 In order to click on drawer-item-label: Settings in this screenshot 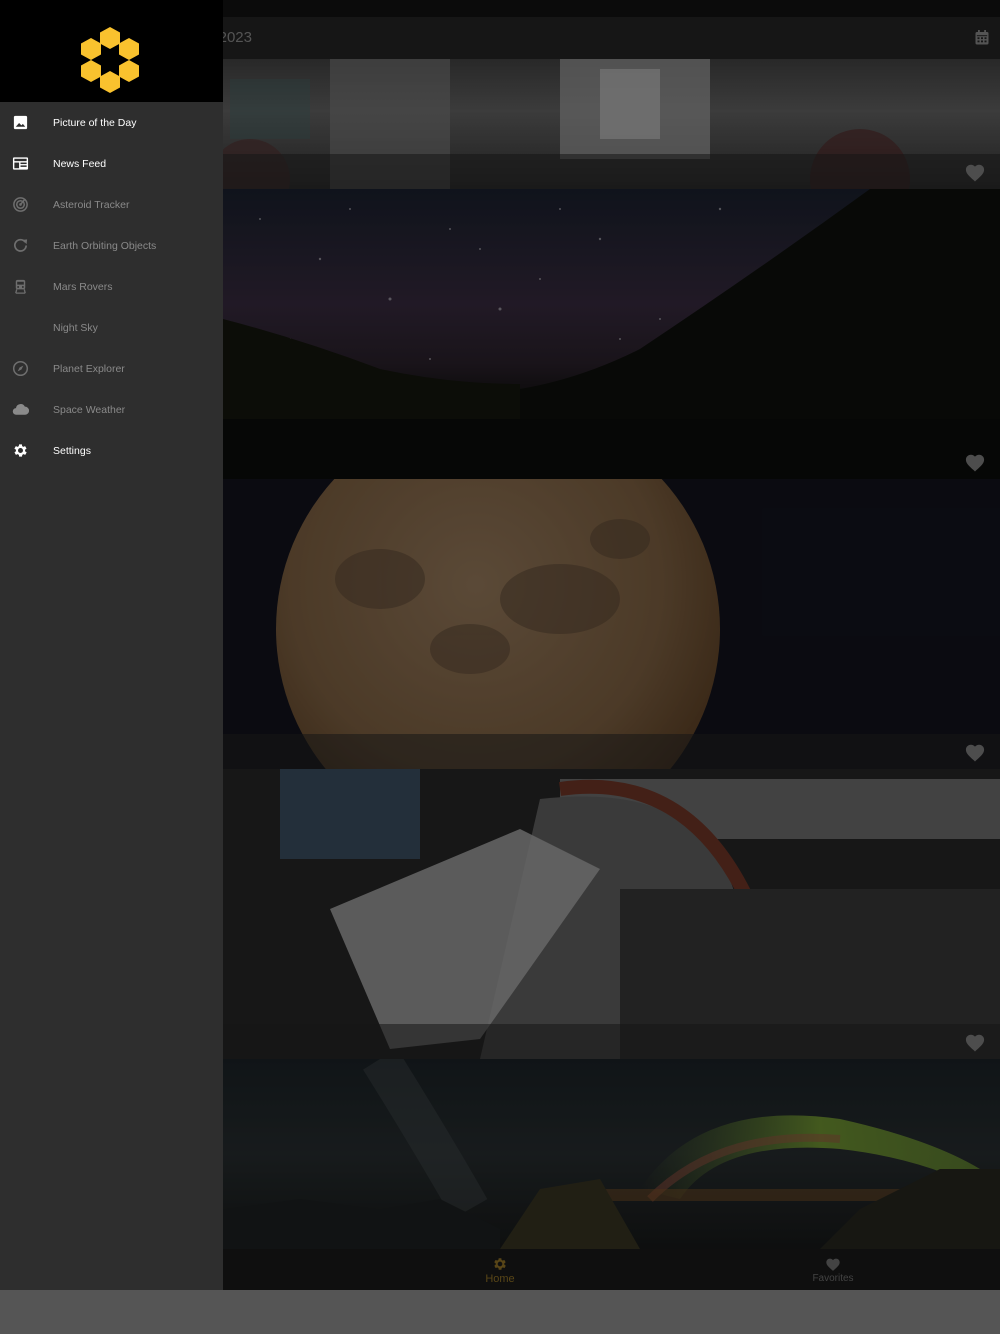, I will do `click(72, 451)`.